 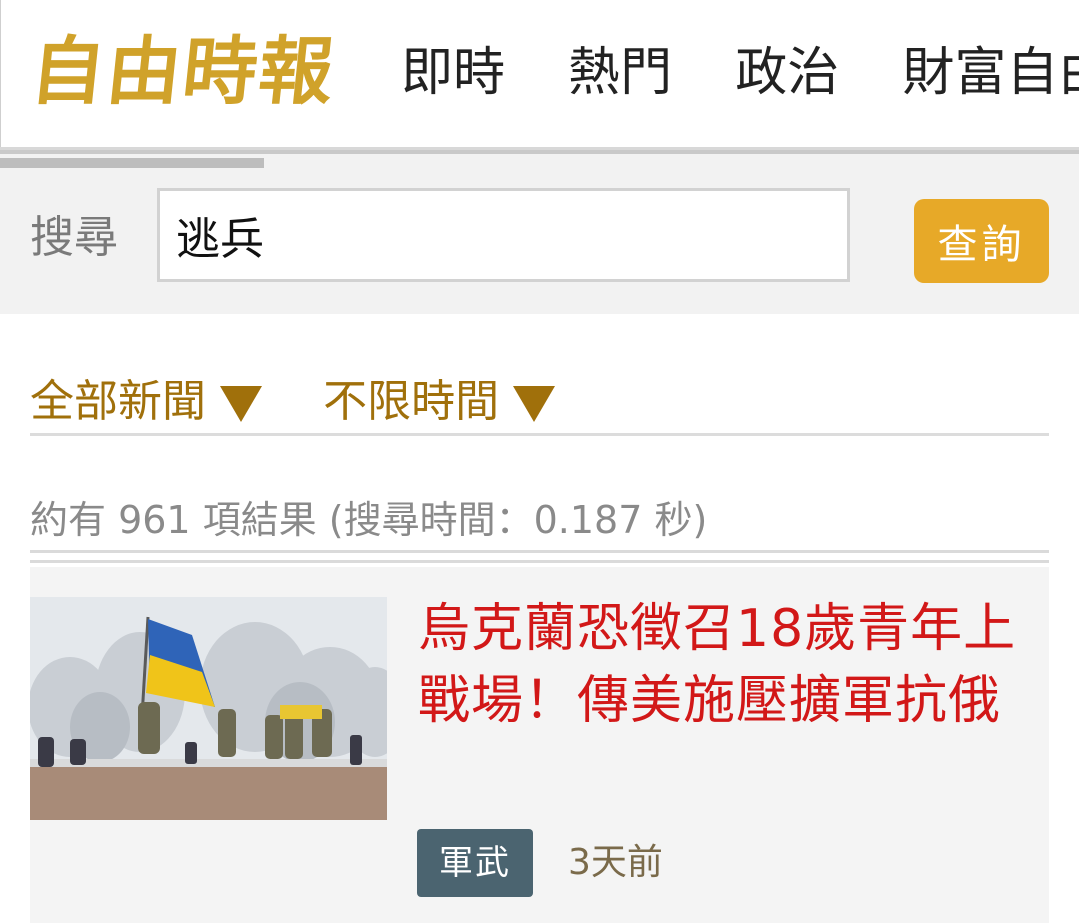 What do you see at coordinates (620, 73) in the screenshot?
I see `nav-item-popular: 熱門` at bounding box center [620, 73].